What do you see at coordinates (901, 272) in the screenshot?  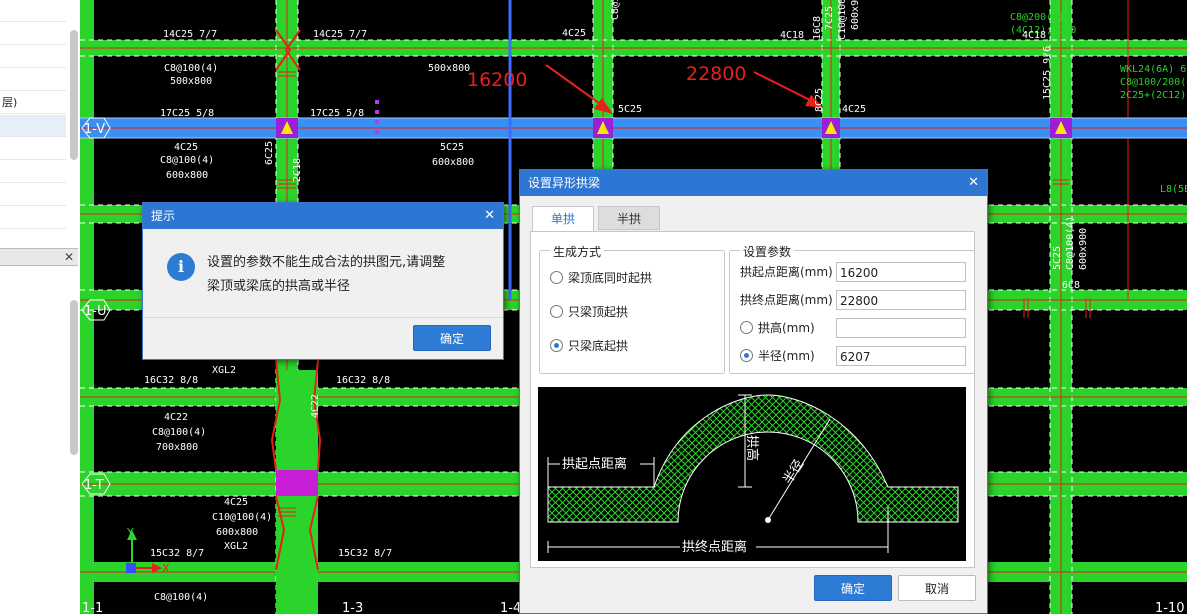 I see `start-distance-input: 16200` at bounding box center [901, 272].